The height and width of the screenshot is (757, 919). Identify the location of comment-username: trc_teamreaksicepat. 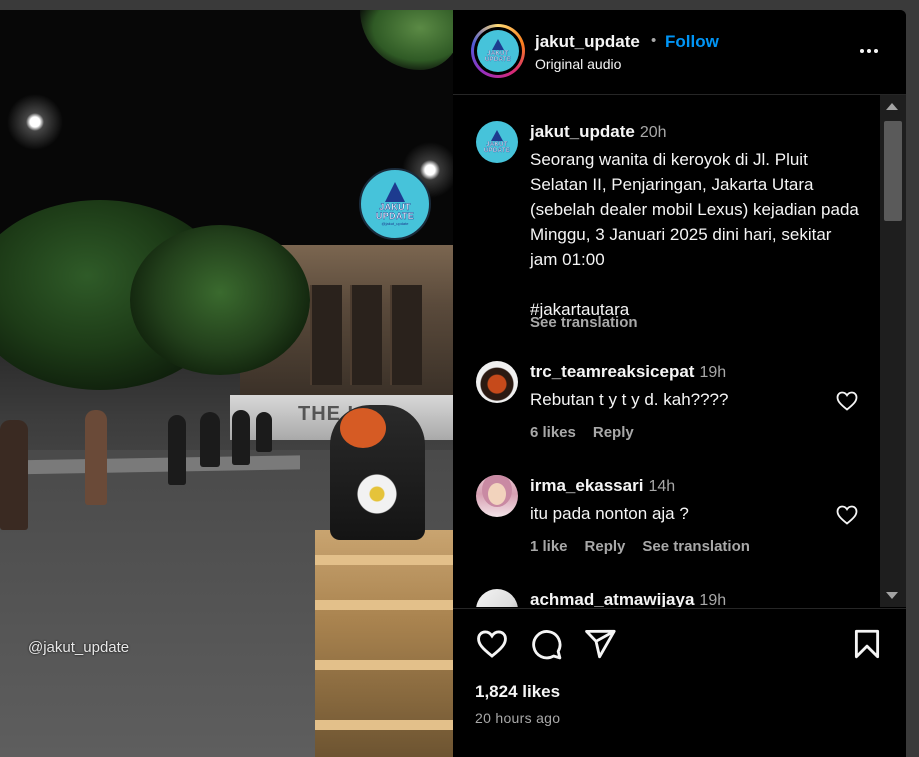
(612, 371).